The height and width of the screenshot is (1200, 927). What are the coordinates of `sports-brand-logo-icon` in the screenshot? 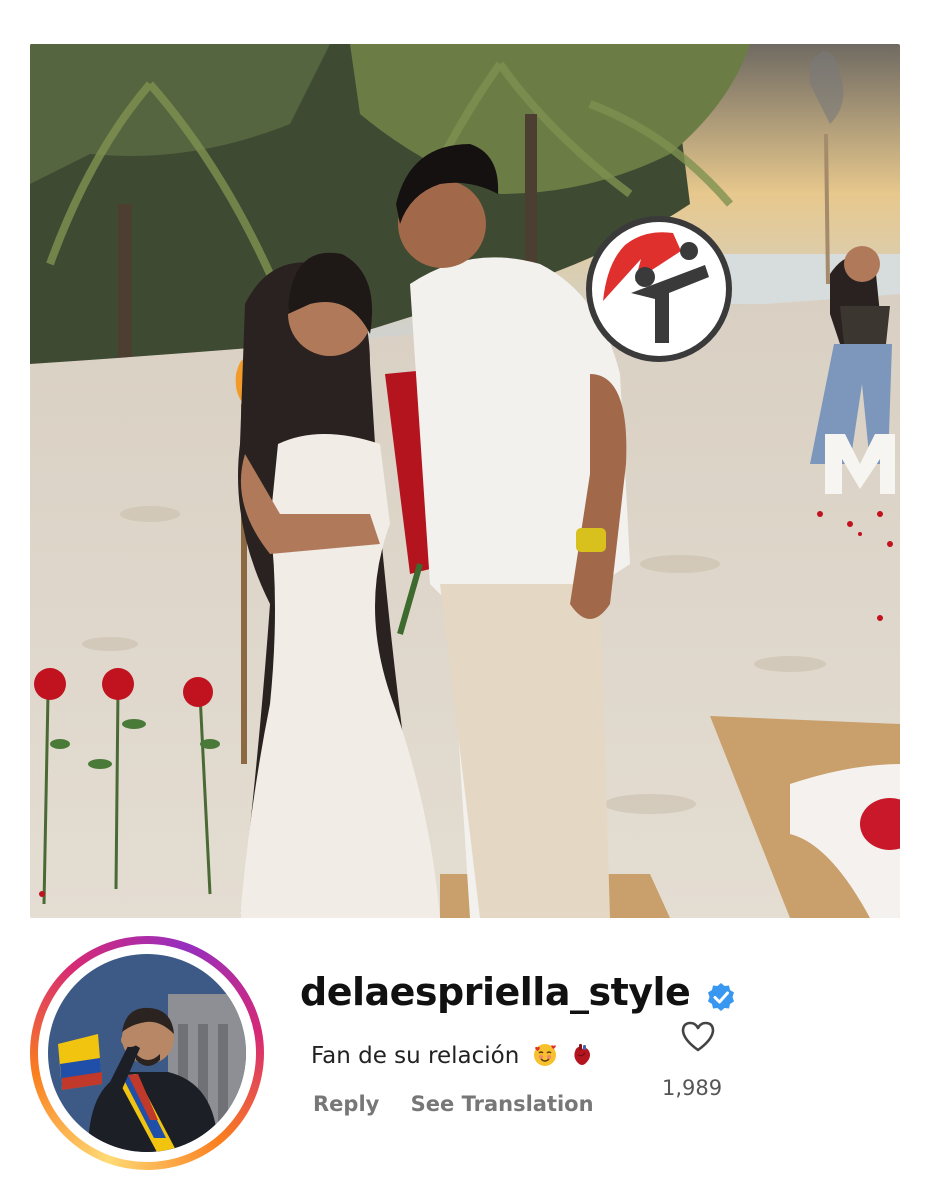 It's located at (659, 289).